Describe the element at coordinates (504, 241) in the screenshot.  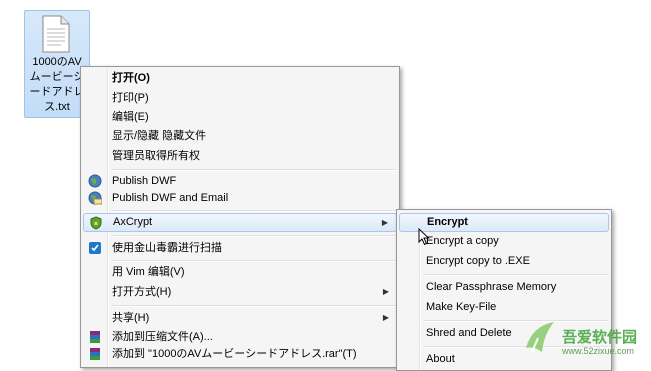
I see `submenu-item-encrypt-copy: Encrypt a copy` at that location.